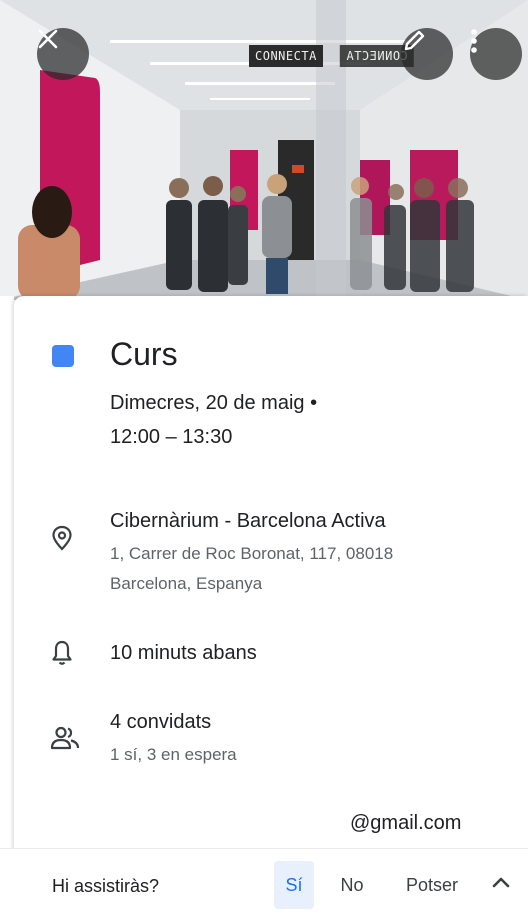 Image resolution: width=528 pixels, height=918 pixels. I want to click on guests-status: 1 sí, 3 en espera, so click(173, 754).